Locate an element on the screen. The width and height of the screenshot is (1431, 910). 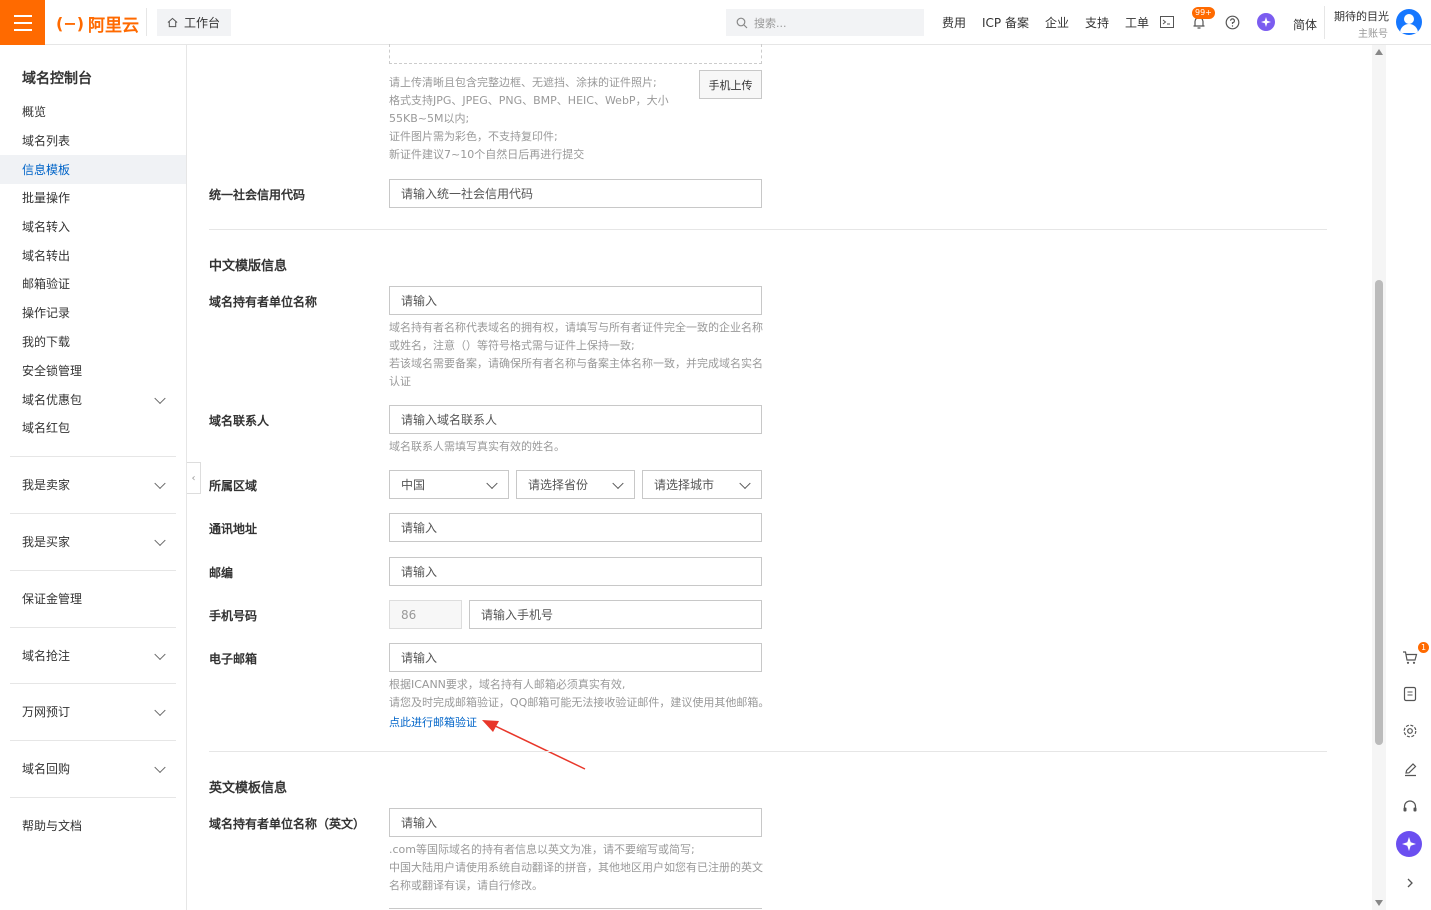
sidebar-item-discount-pack: 域名优惠包 is located at coordinates (93, 399).